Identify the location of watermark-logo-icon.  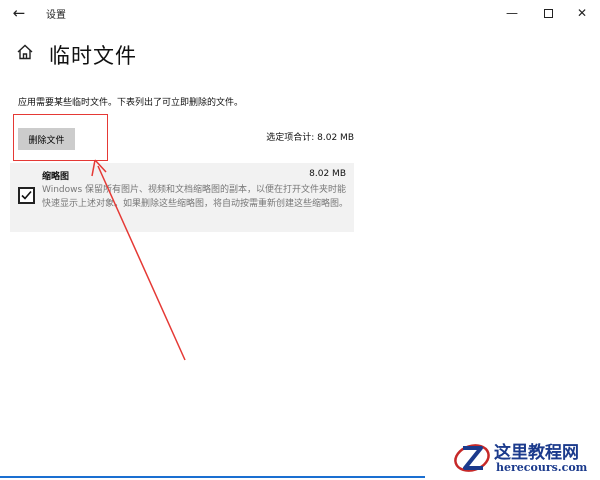
(472, 458).